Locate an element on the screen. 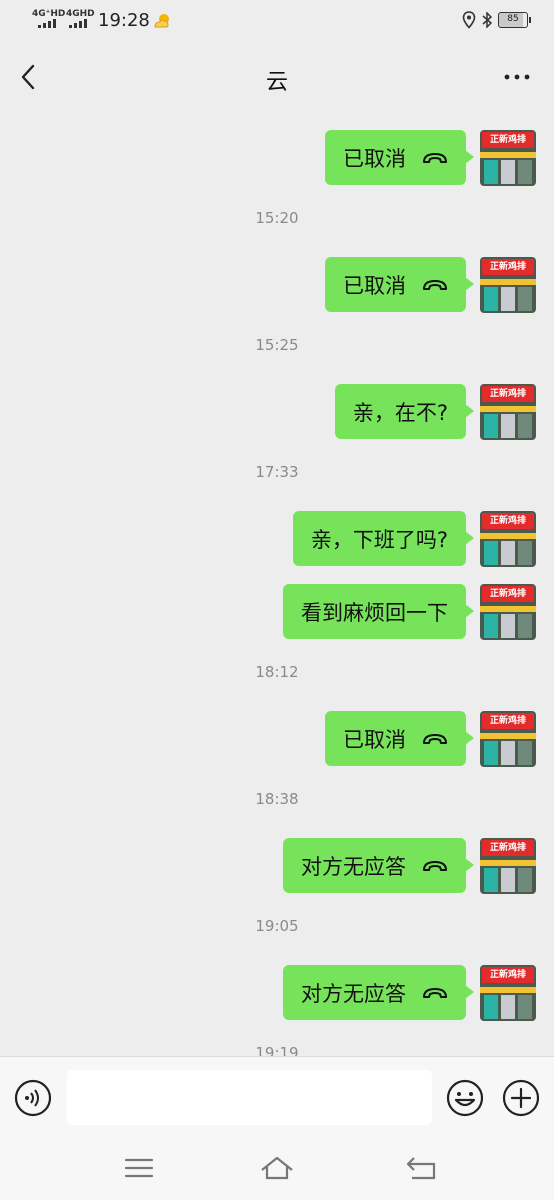  sim2-signal-icon is located at coordinates (78, 23).